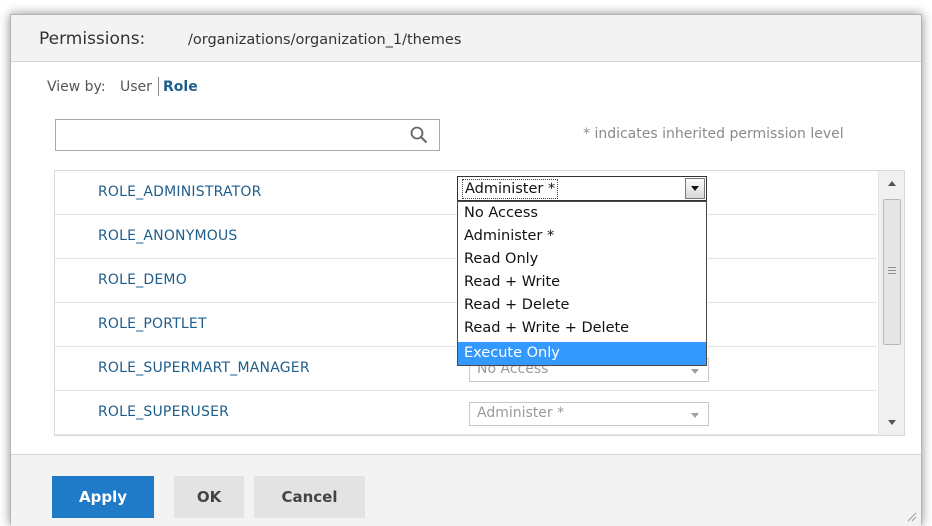 This screenshot has height=526, width=932. I want to click on dropdown-option-highlighted: Execute Only, so click(582, 353).